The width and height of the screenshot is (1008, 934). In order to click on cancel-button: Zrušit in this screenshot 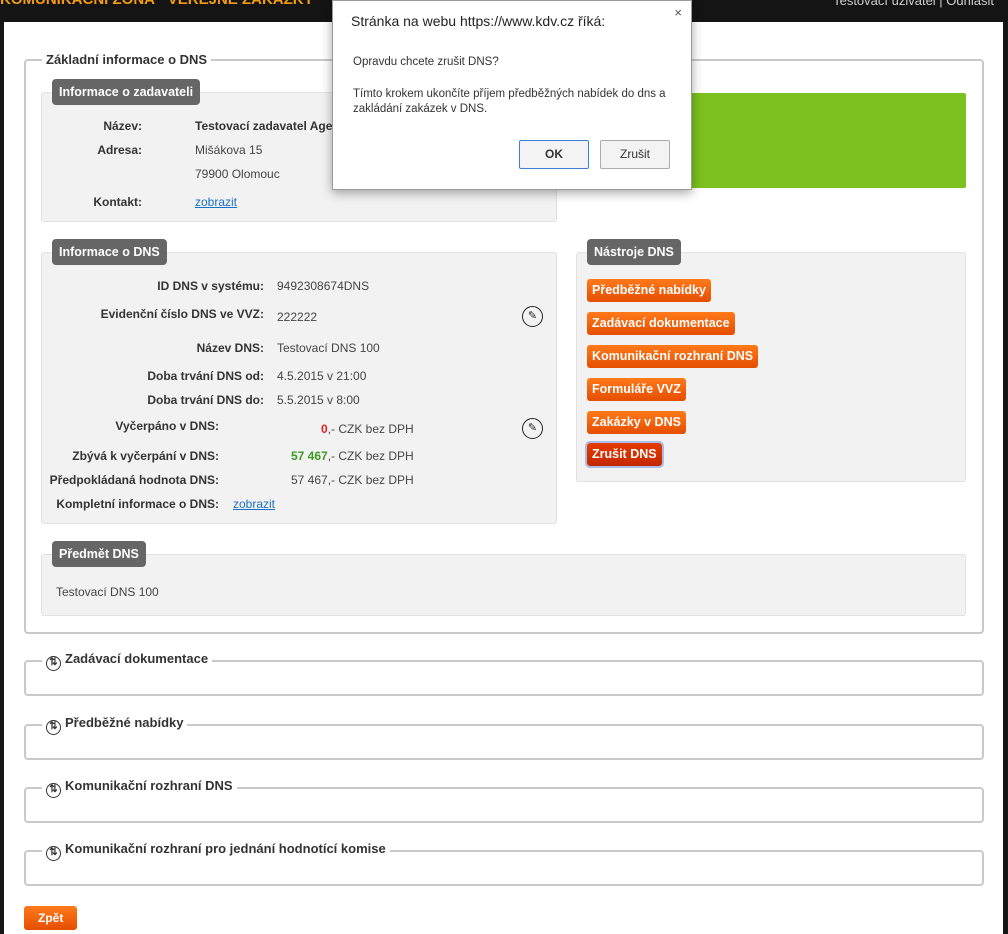, I will do `click(635, 154)`.